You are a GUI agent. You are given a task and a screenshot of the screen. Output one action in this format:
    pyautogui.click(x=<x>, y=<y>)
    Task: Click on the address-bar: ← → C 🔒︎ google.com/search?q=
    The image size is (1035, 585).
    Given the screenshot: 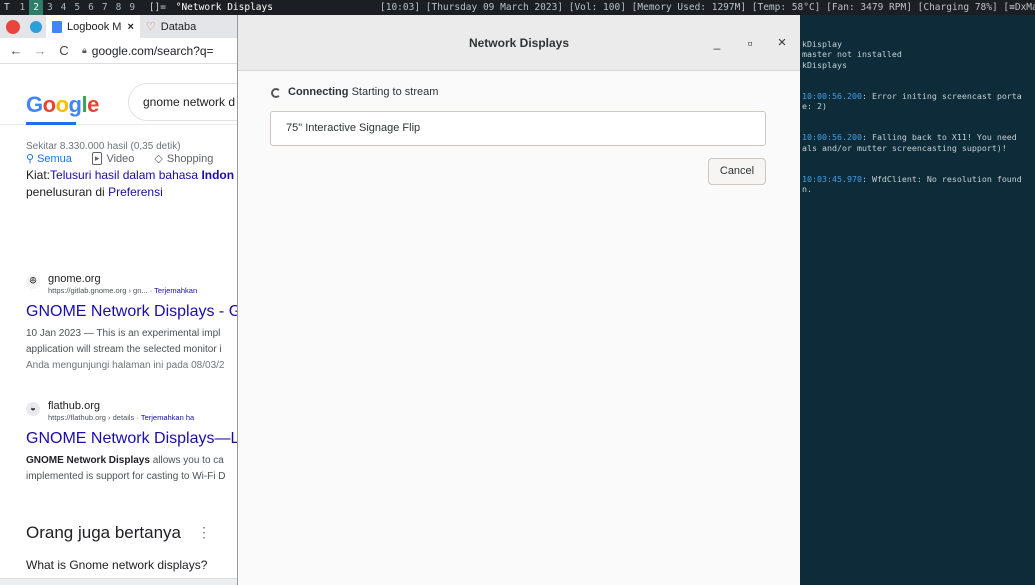 What is the action you would take?
    pyautogui.click(x=118, y=51)
    